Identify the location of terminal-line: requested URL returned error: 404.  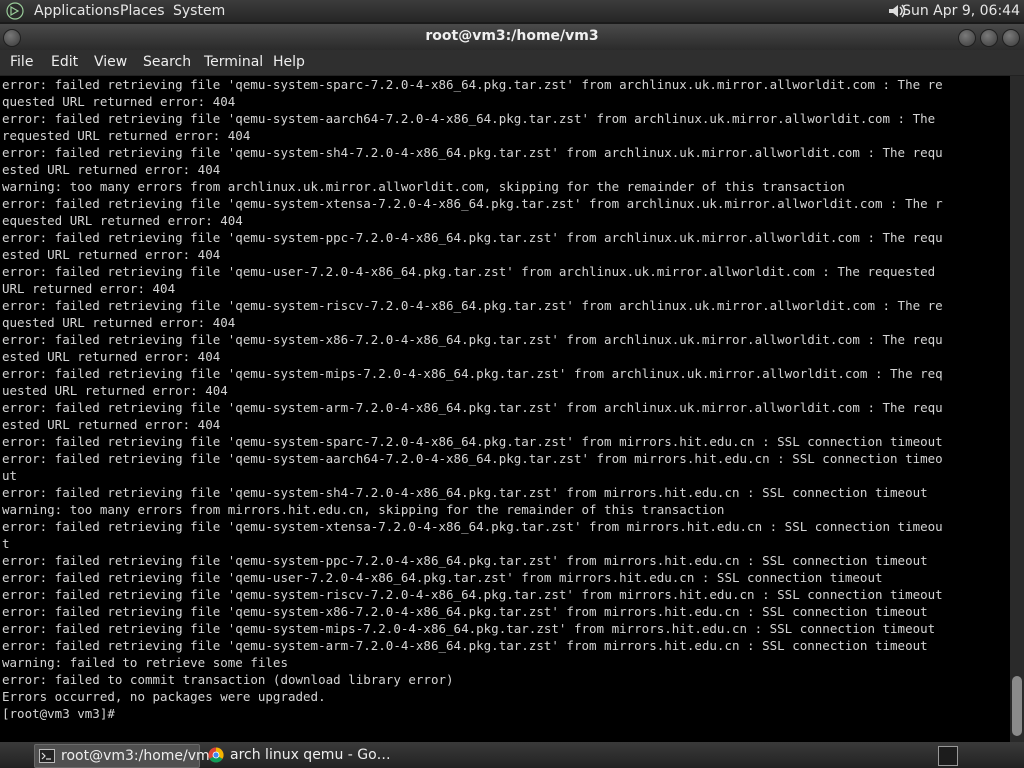
(126, 135).